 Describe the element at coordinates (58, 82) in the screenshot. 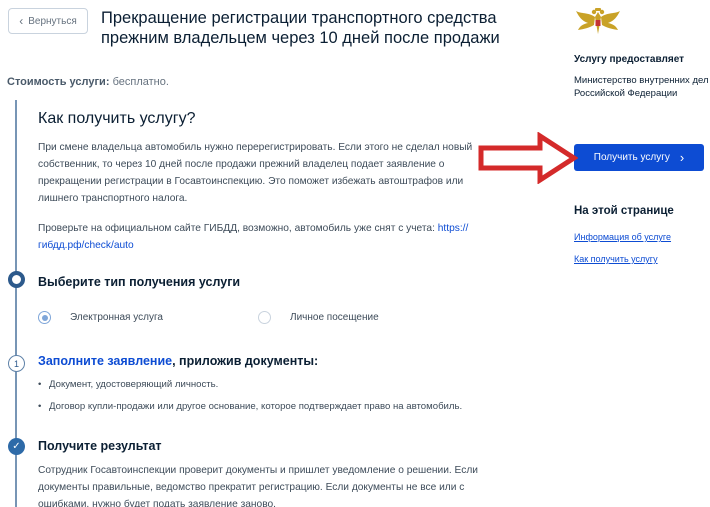

I see `cost-label: Стоимость услуги:` at that location.